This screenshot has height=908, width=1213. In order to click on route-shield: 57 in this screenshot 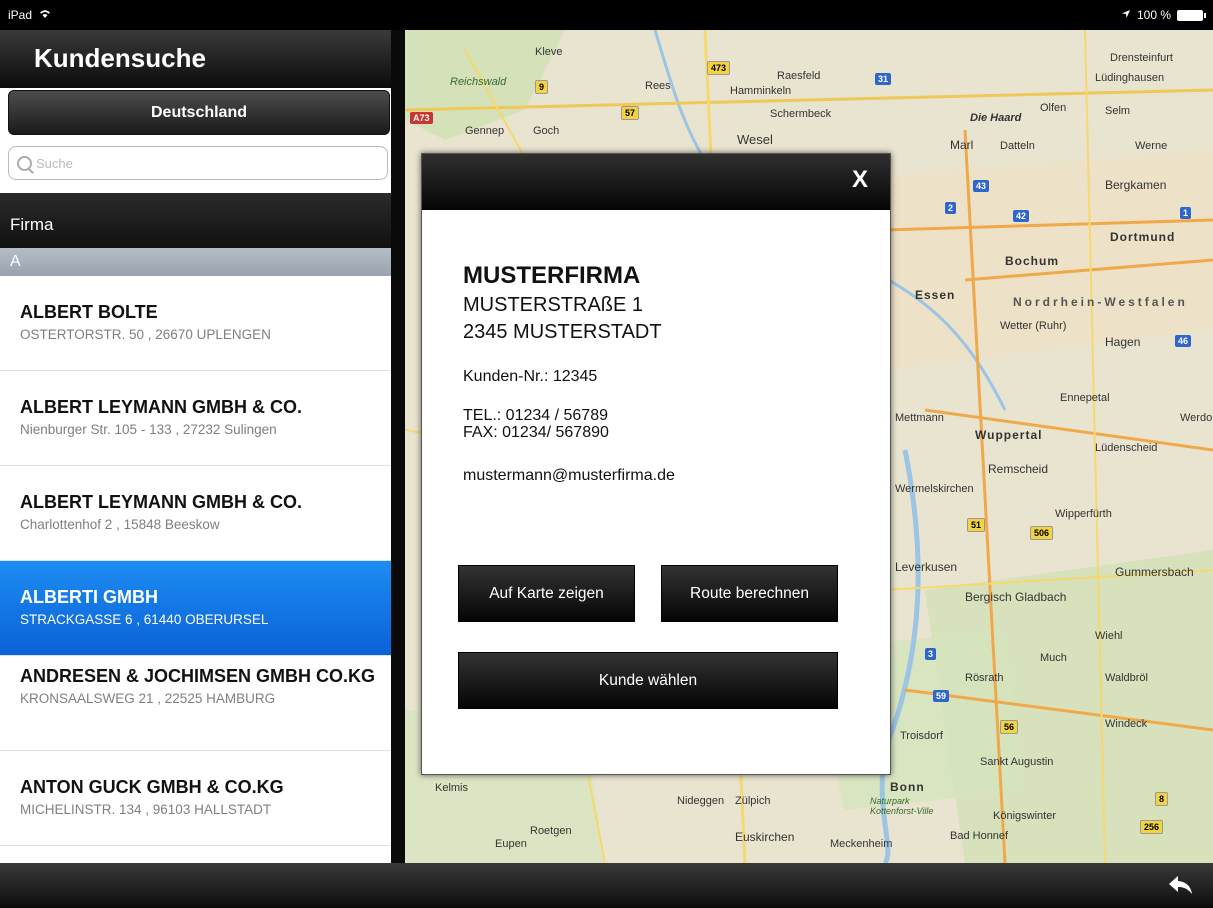, I will do `click(630, 113)`.